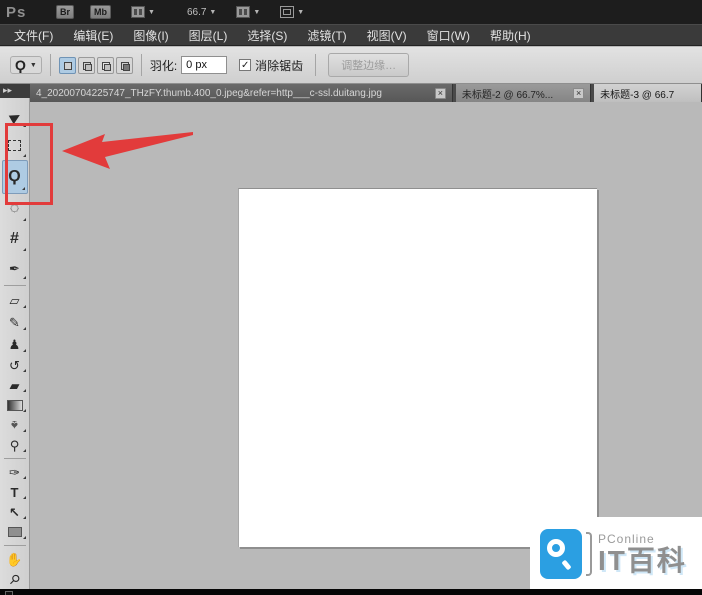  Describe the element at coordinates (86, 65) in the screenshot. I see `add-to-selection-button` at that location.